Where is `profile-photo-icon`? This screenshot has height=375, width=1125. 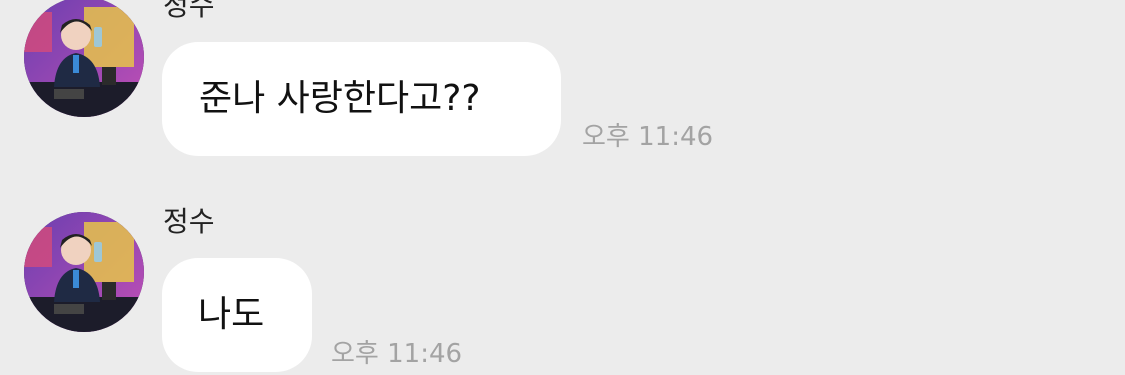 profile-photo-icon is located at coordinates (84, 272).